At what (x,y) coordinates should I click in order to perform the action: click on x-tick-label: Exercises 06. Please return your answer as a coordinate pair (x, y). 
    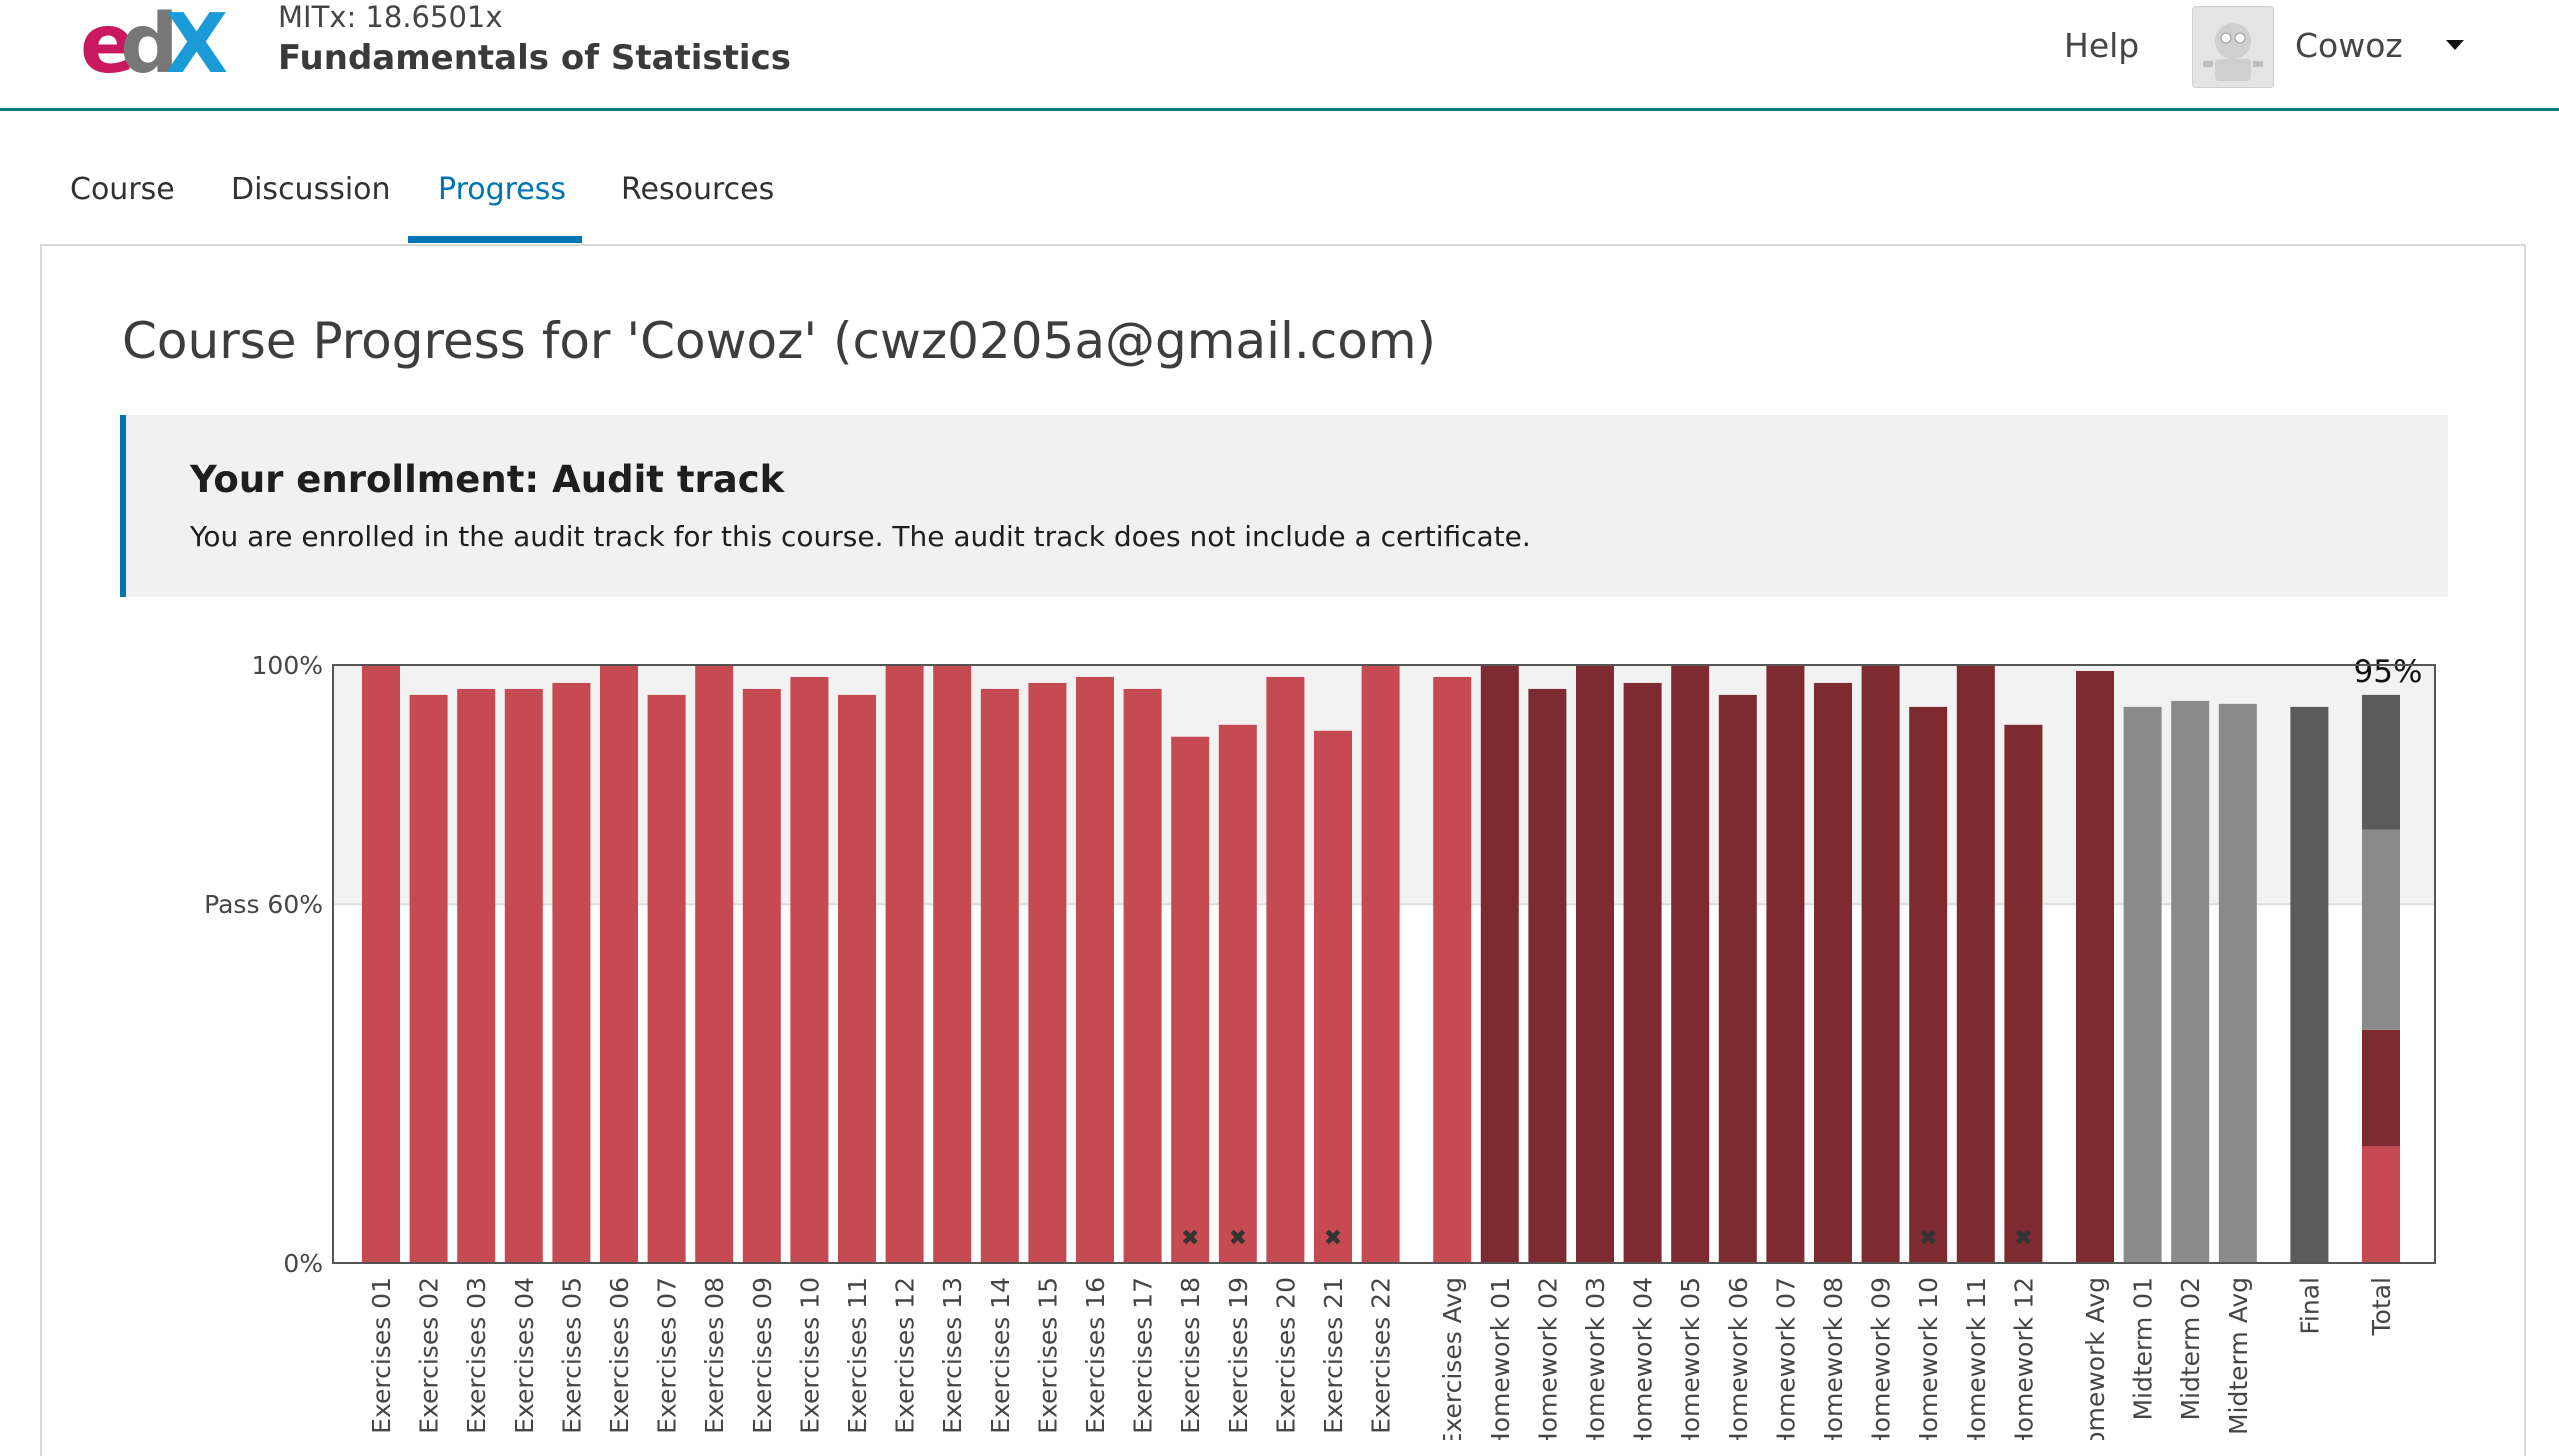
    Looking at the image, I should click on (619, 1355).